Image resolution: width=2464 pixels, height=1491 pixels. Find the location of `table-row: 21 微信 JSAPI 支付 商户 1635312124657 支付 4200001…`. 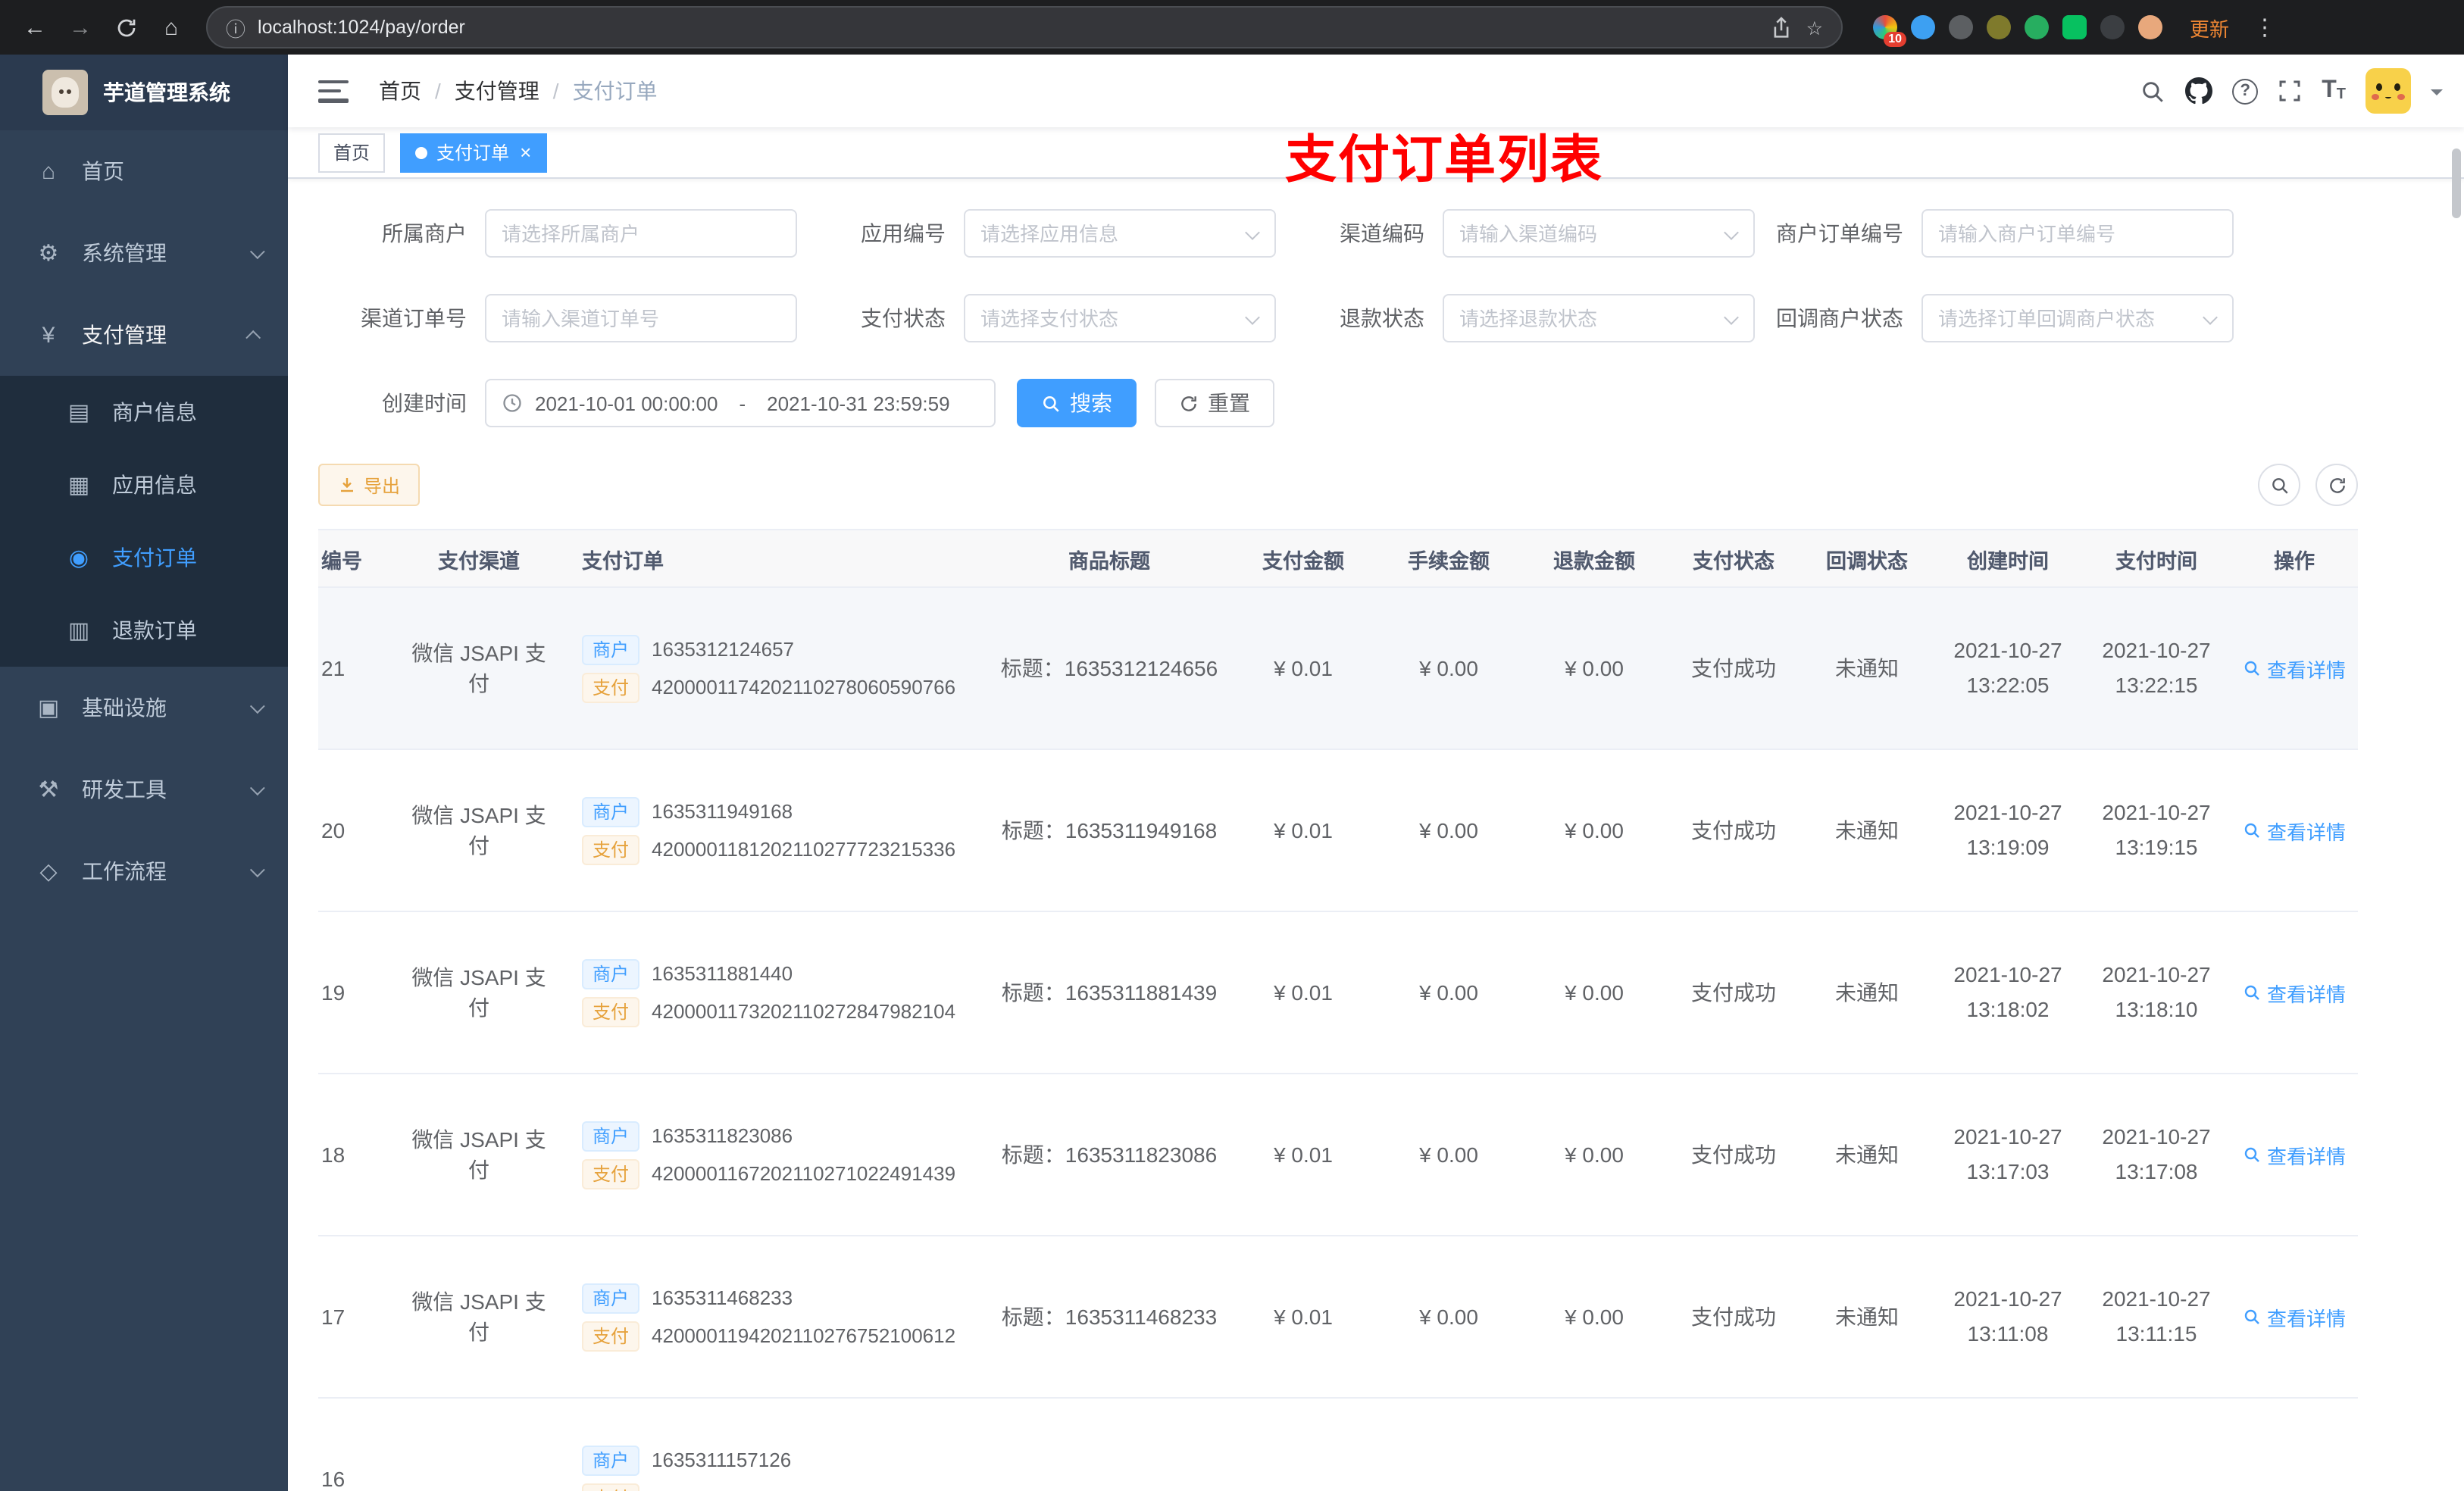

table-row: 21 微信 JSAPI 支付 商户 1635312124657 支付 4200001… is located at coordinates (1338, 669).